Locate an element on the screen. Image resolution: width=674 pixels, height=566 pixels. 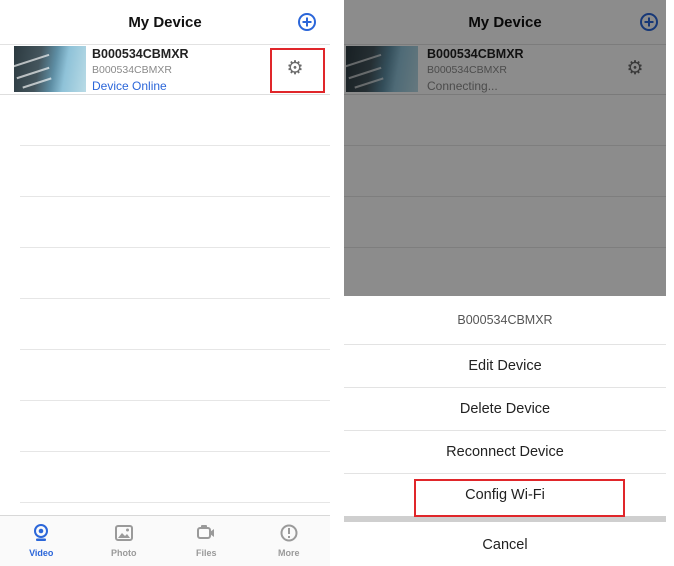
navigation-bar: My Device is located at coordinates (165, 22).